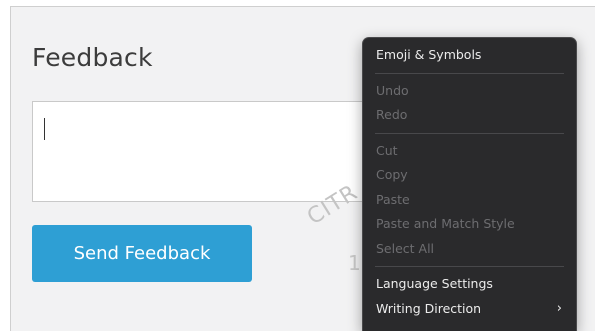  What do you see at coordinates (469, 151) in the screenshot?
I see `menu-item-cut: Cut` at bounding box center [469, 151].